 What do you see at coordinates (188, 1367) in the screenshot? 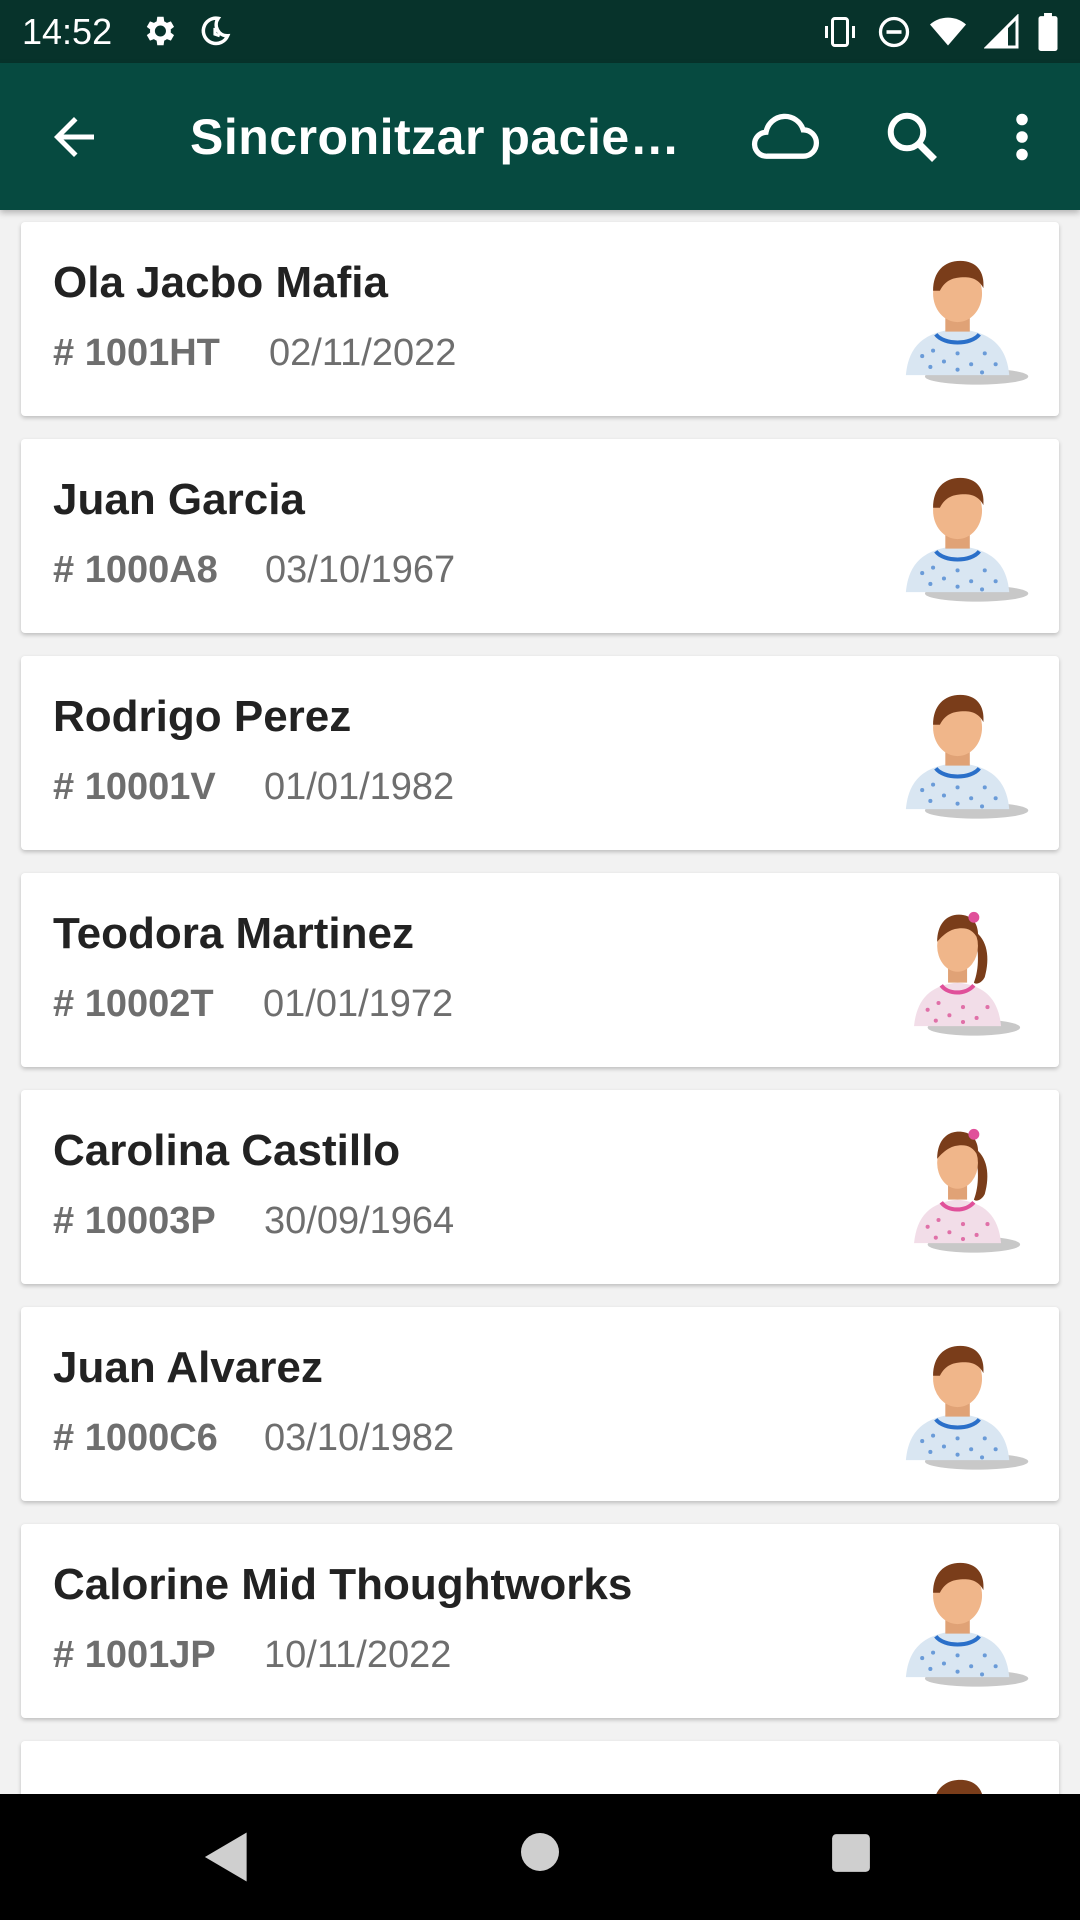
I see `patient-name: Juan Alvarez` at bounding box center [188, 1367].